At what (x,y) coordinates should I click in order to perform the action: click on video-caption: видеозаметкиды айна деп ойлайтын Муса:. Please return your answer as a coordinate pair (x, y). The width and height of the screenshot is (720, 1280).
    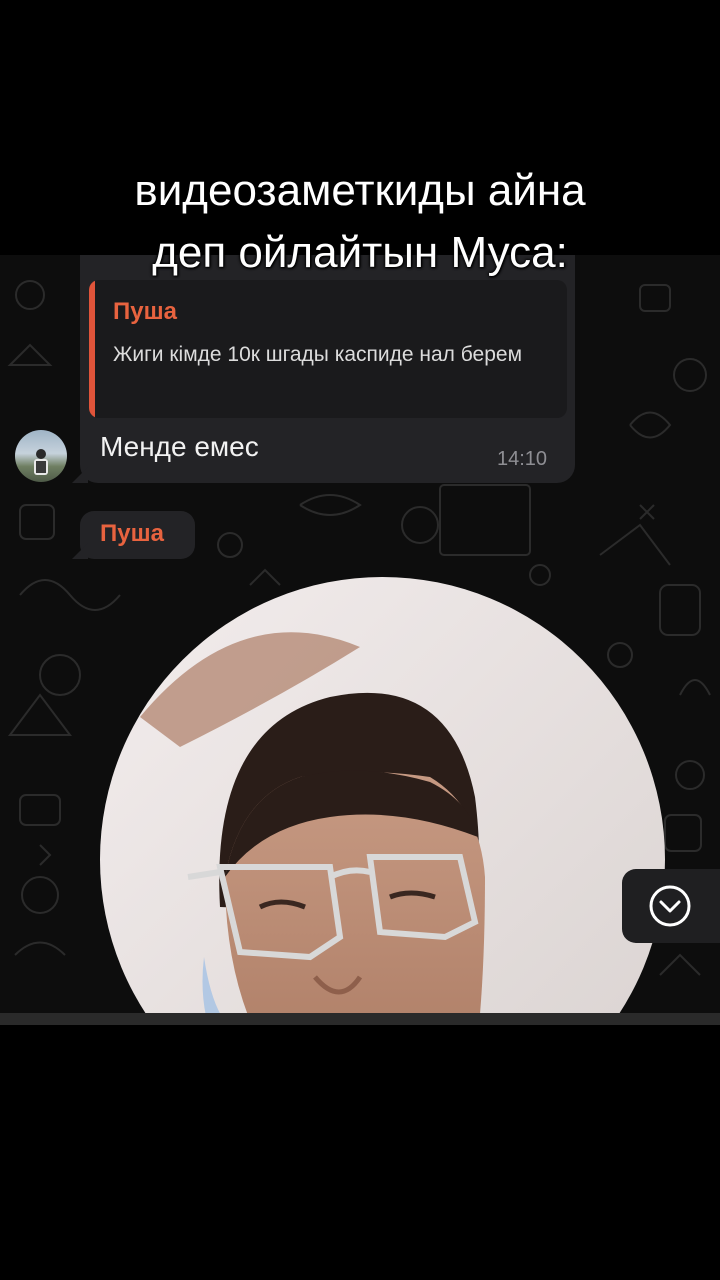
    Looking at the image, I should click on (360, 222).